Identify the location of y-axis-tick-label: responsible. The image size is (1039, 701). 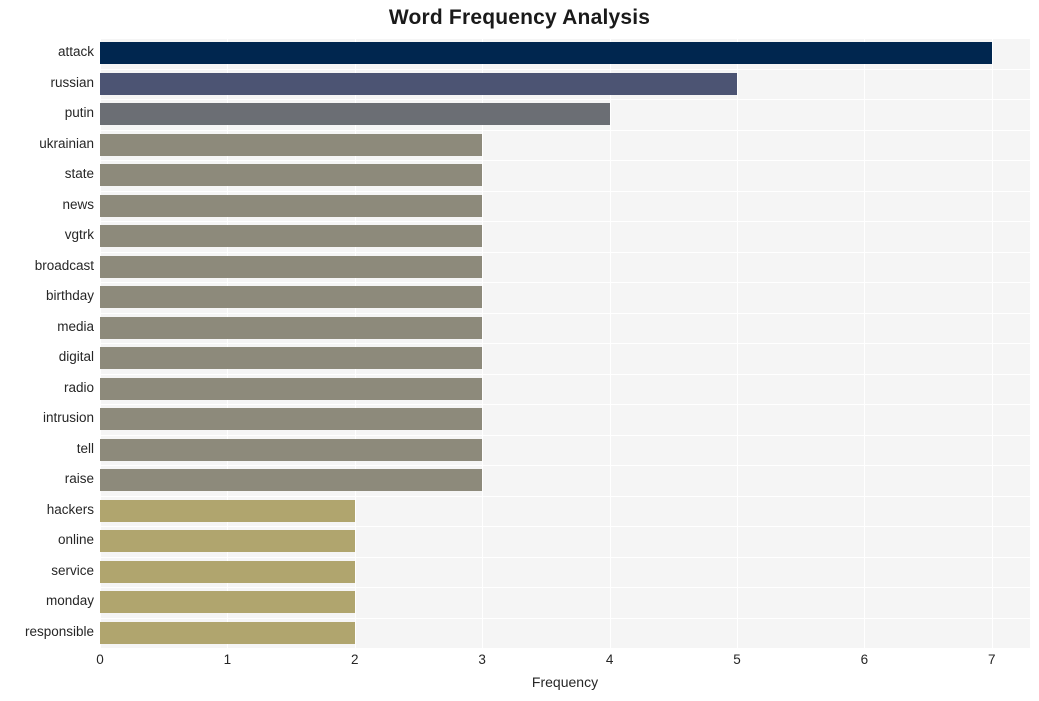
(59, 631).